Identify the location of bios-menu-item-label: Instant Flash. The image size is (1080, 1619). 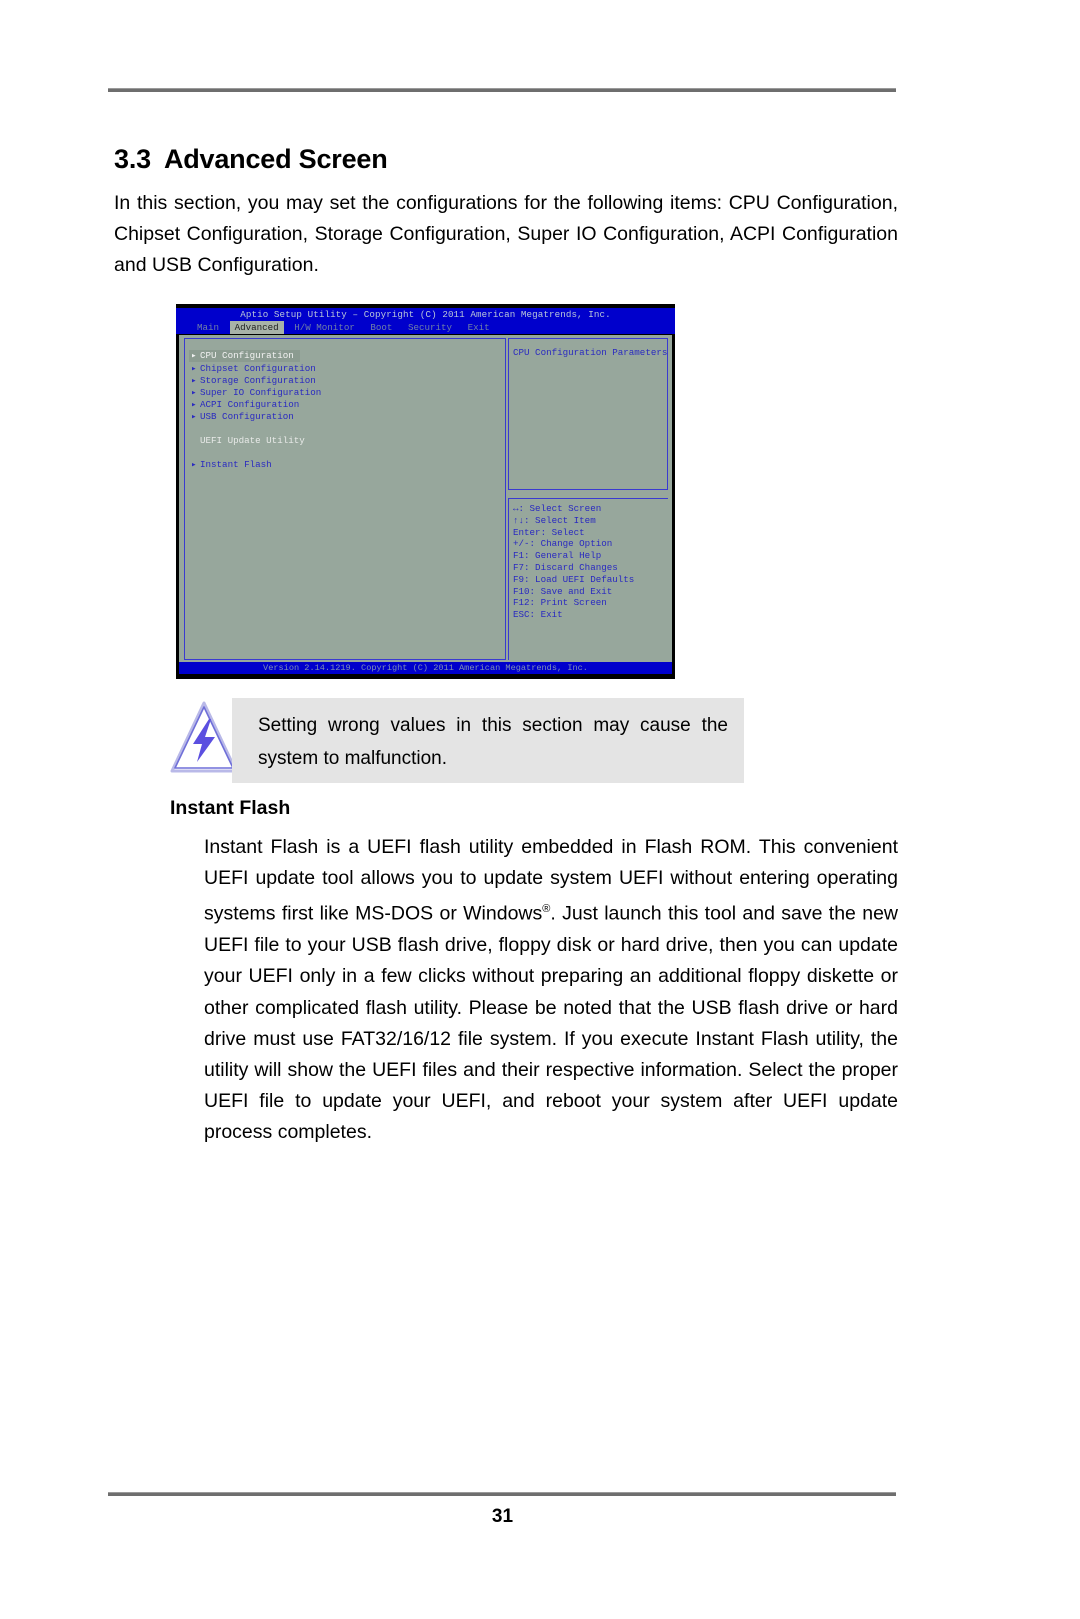
(236, 464).